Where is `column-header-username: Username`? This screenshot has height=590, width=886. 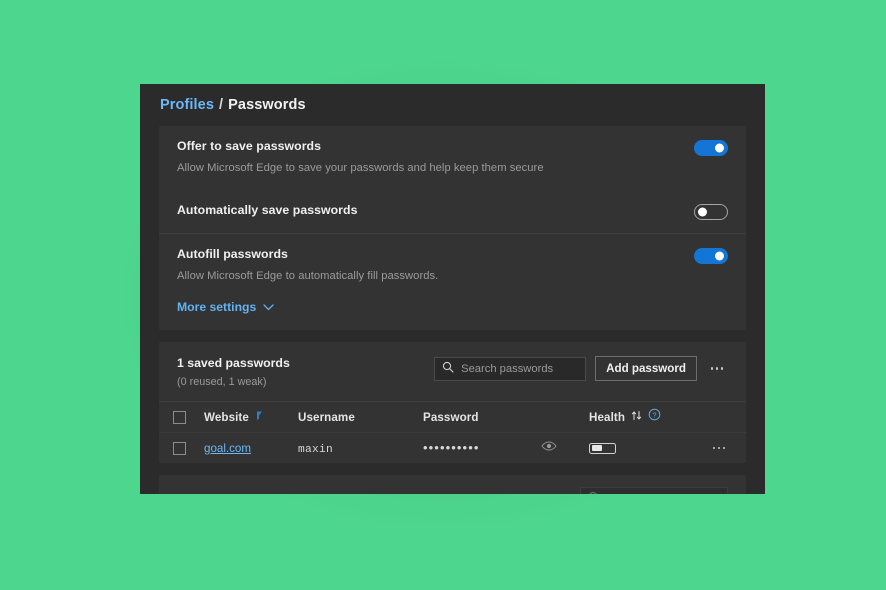 column-header-username: Username is located at coordinates (360, 417).